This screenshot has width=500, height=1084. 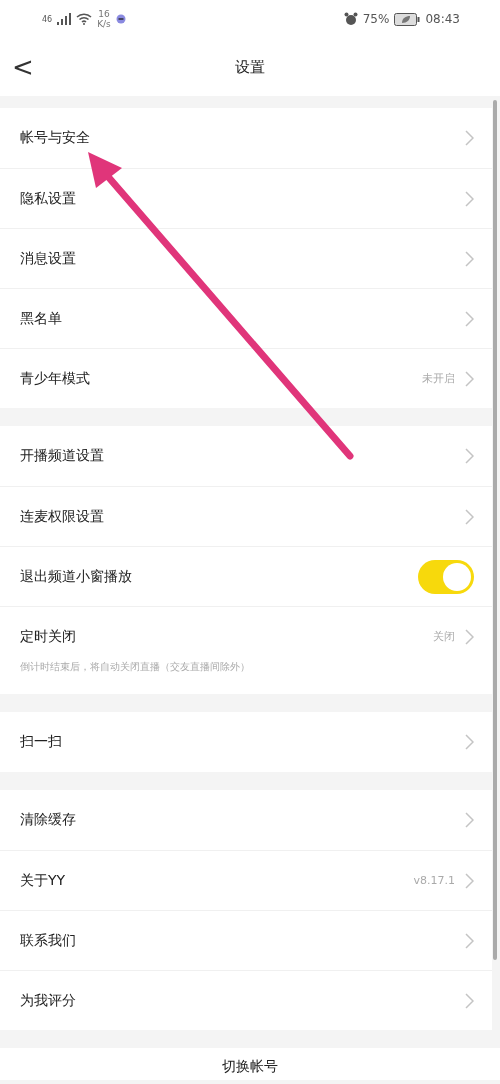 I want to click on settings-item: 开播频道设置, so click(x=246, y=456).